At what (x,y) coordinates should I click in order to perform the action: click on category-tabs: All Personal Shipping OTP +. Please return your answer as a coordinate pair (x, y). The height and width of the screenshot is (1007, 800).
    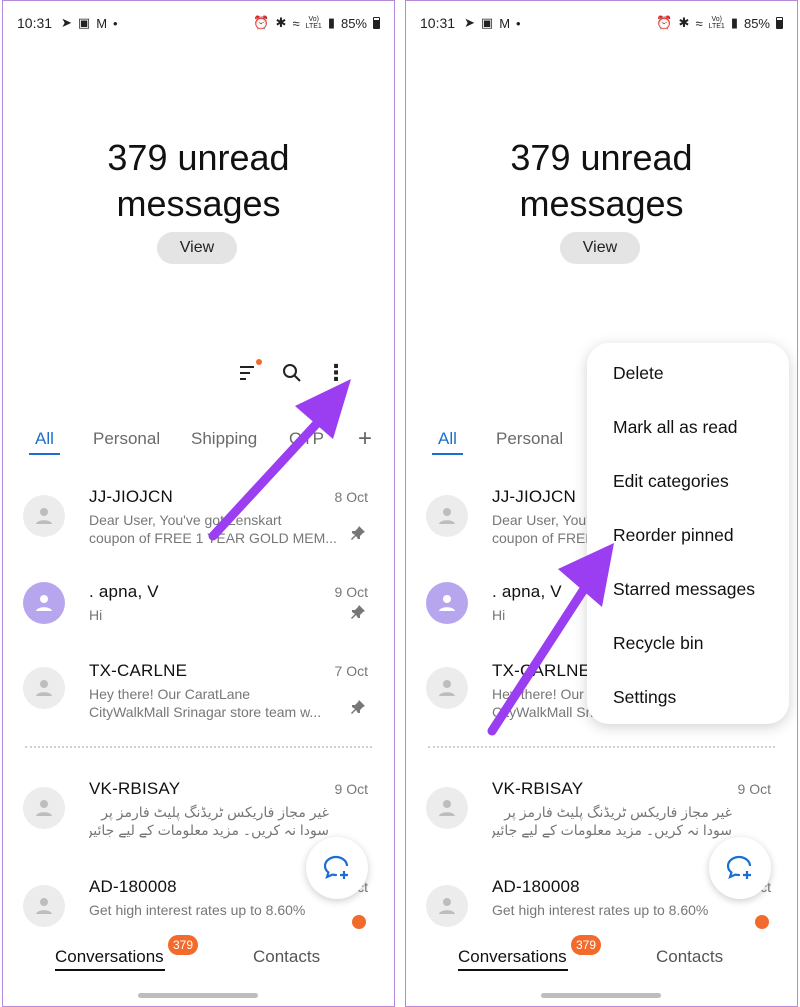
    Looking at the image, I should click on (198, 442).